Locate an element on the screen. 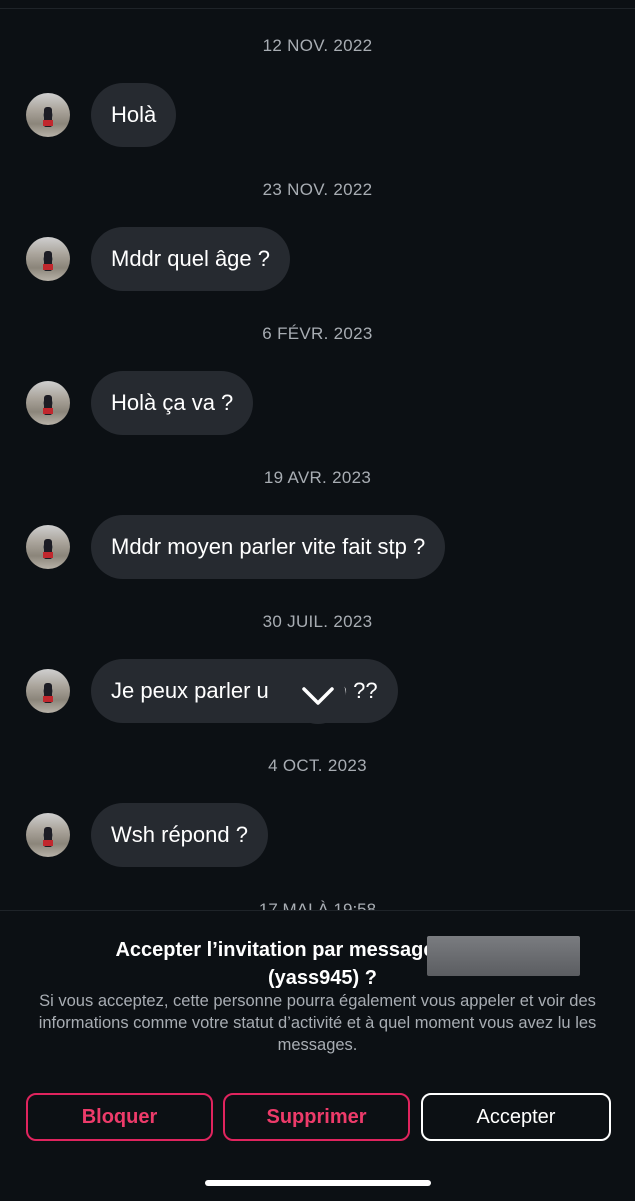 The height and width of the screenshot is (1201, 635). message-row: Mddr quel âge ? is located at coordinates (317, 258).